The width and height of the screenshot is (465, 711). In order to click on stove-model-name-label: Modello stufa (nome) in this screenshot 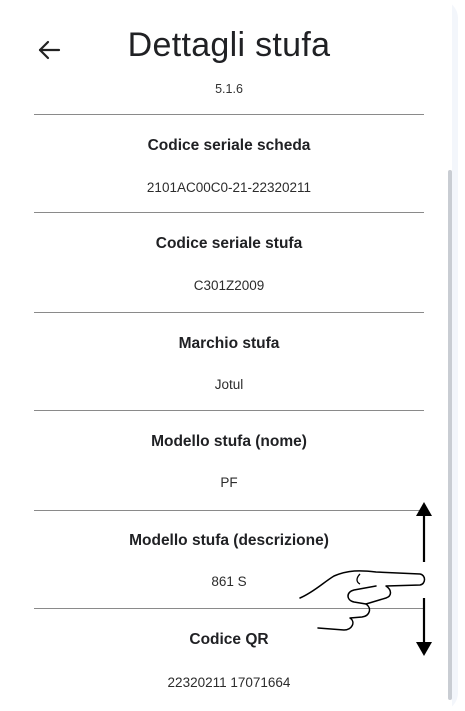, I will do `click(229, 441)`.